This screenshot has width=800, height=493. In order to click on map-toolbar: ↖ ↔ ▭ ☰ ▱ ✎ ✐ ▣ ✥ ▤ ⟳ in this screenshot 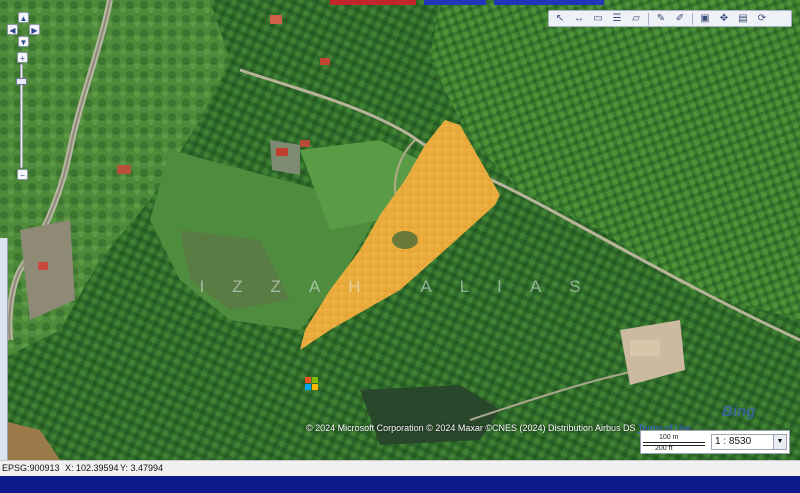, I will do `click(670, 18)`.